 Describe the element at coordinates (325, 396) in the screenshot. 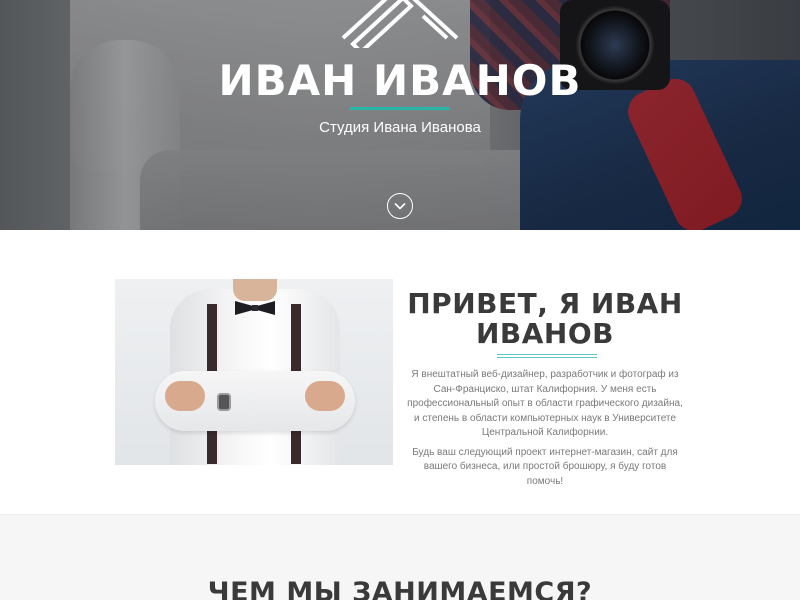

I see `photo-hand-right` at that location.